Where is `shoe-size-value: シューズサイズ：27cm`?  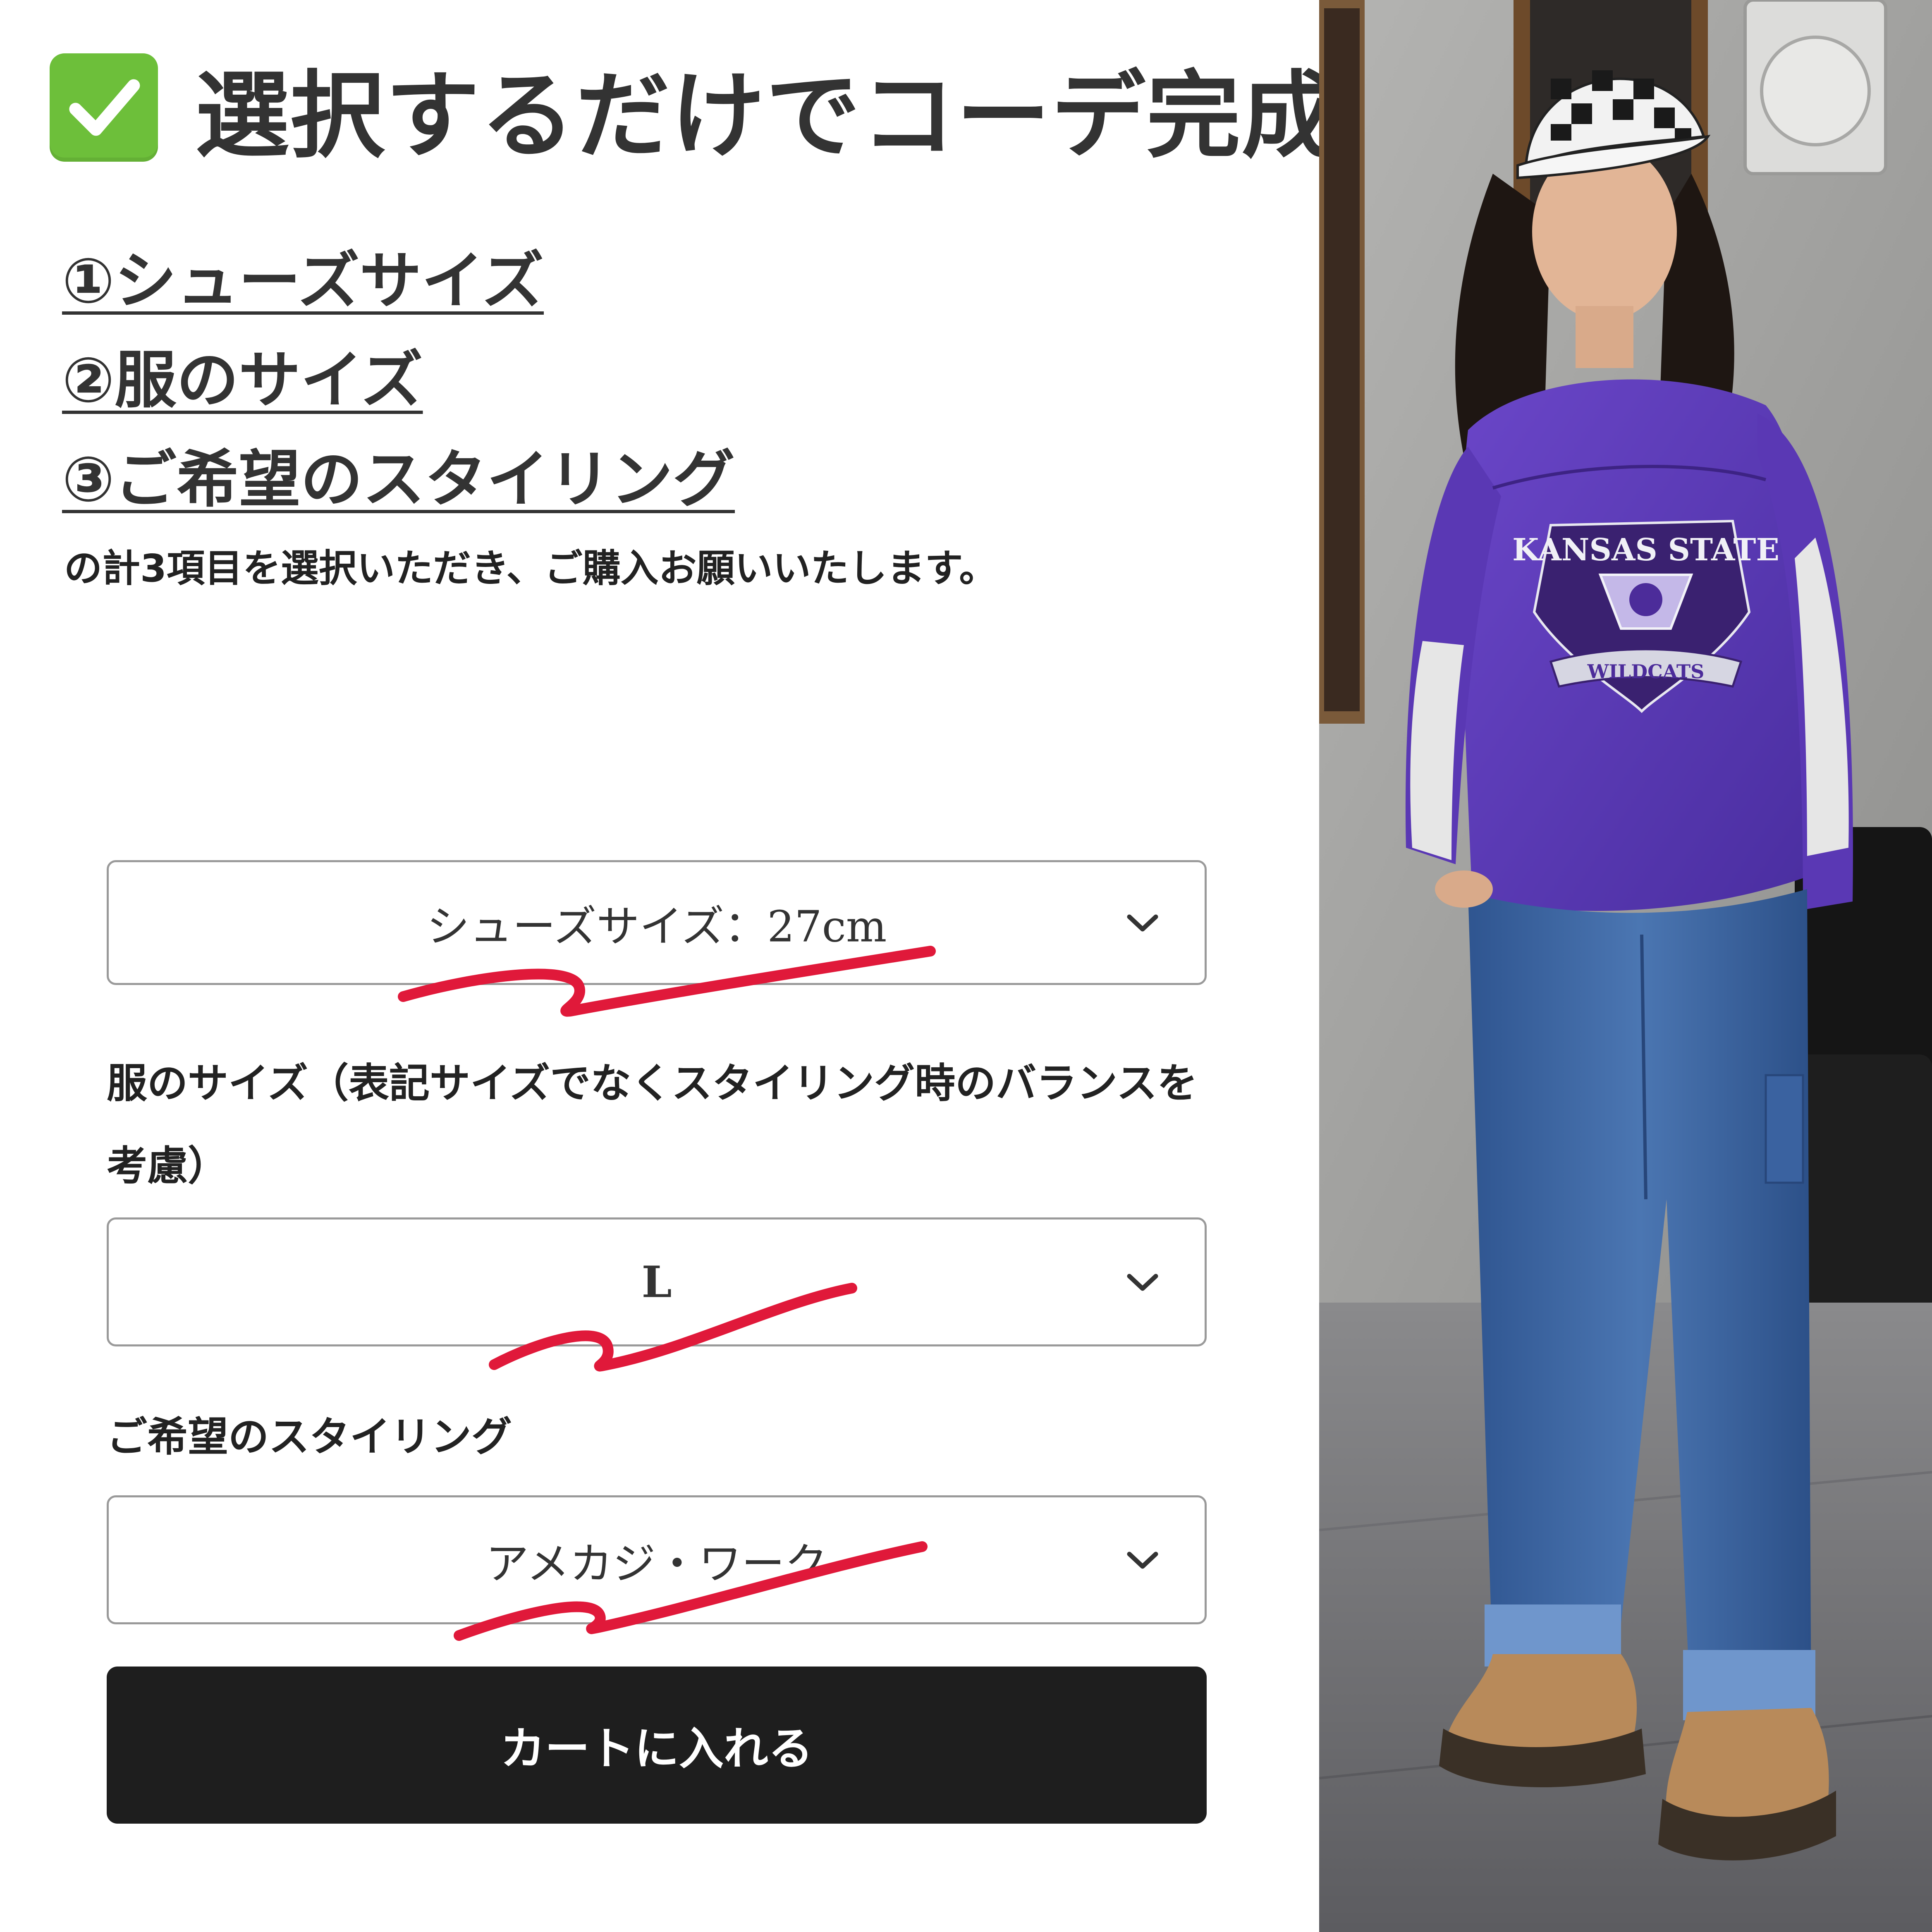
shoe-size-value: シューズサイズ：27cm is located at coordinates (656, 926).